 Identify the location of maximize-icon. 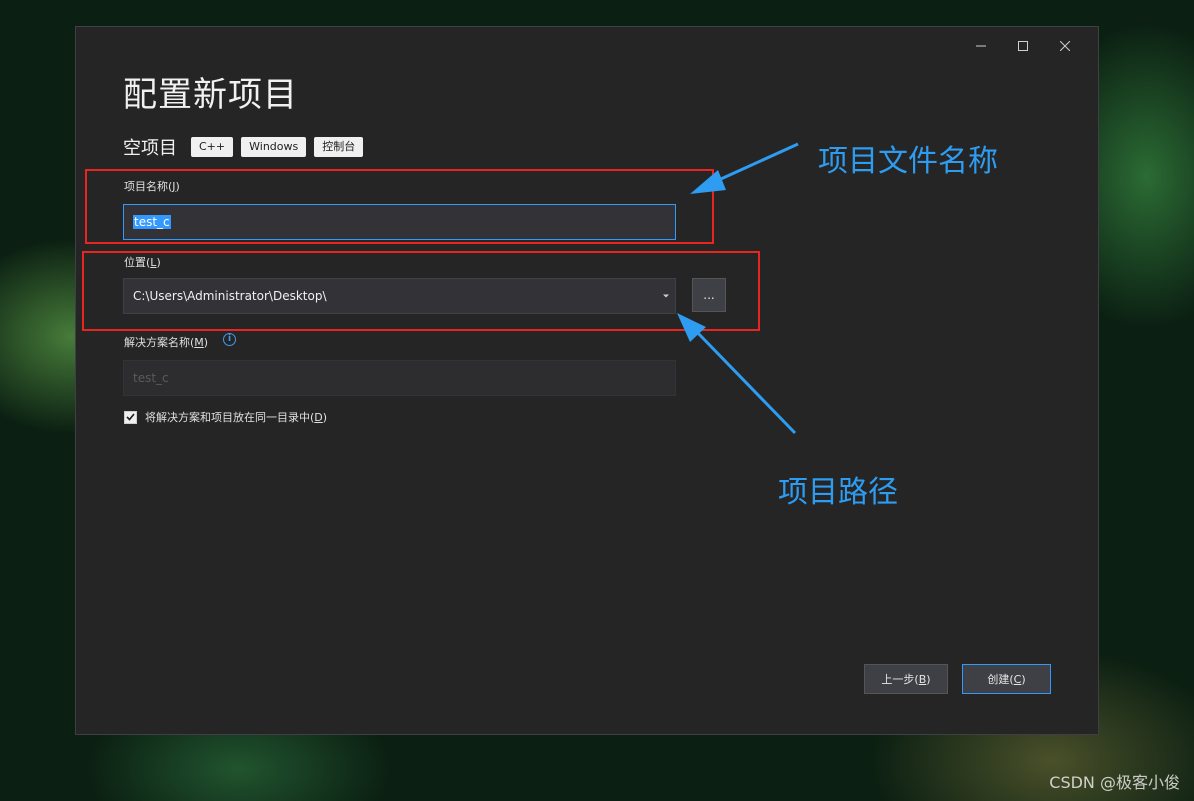
(1023, 46).